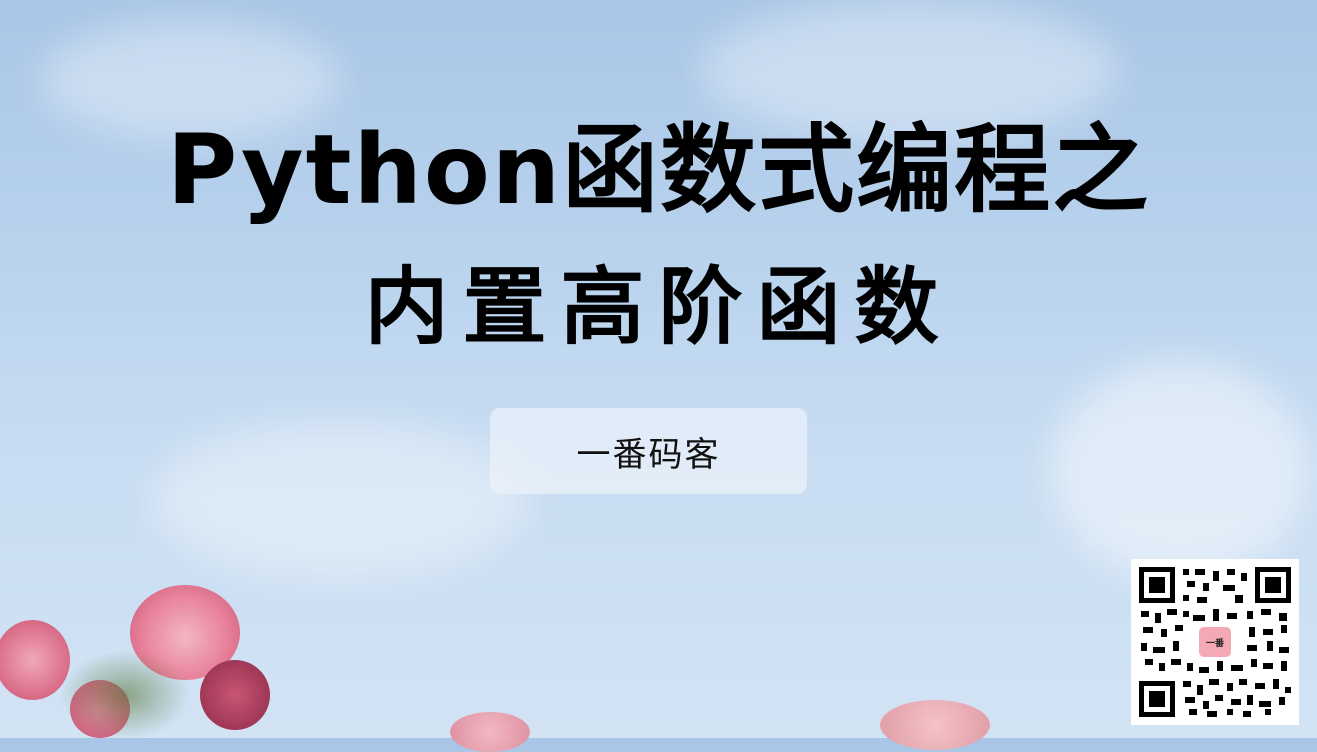  I want to click on qr-code: 一番, so click(1215, 642).